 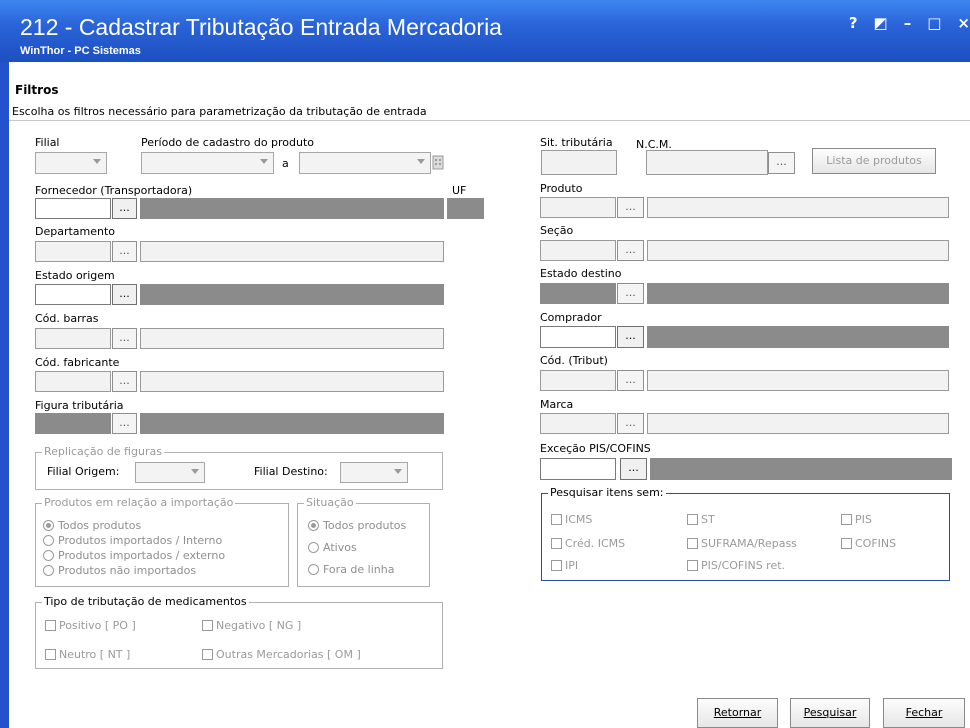 I want to click on figura-code-field, so click(x=73, y=423).